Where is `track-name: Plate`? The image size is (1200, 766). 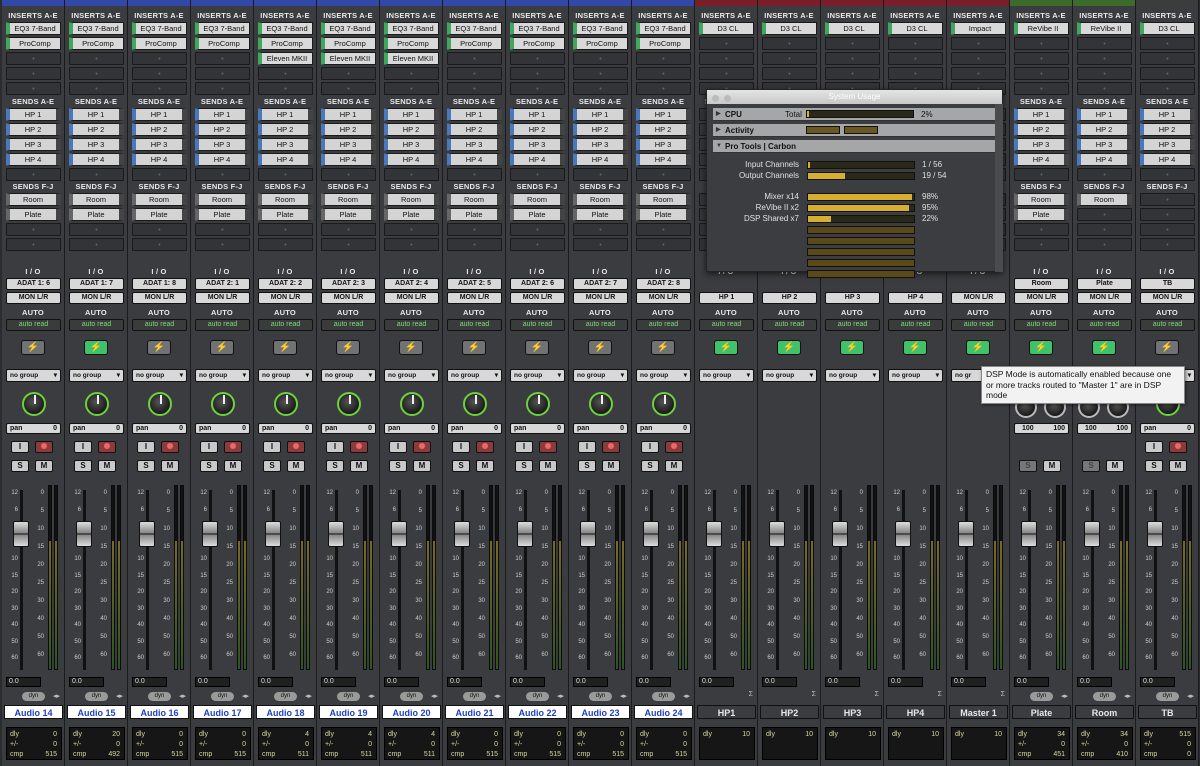 track-name: Plate is located at coordinates (1041, 712).